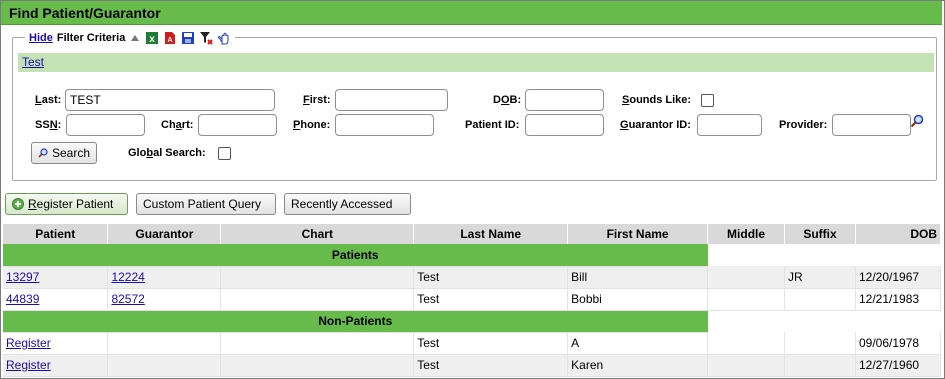 The width and height of the screenshot is (945, 379). Describe the element at coordinates (127, 277) in the screenshot. I see `guarantor-link: 12224` at that location.